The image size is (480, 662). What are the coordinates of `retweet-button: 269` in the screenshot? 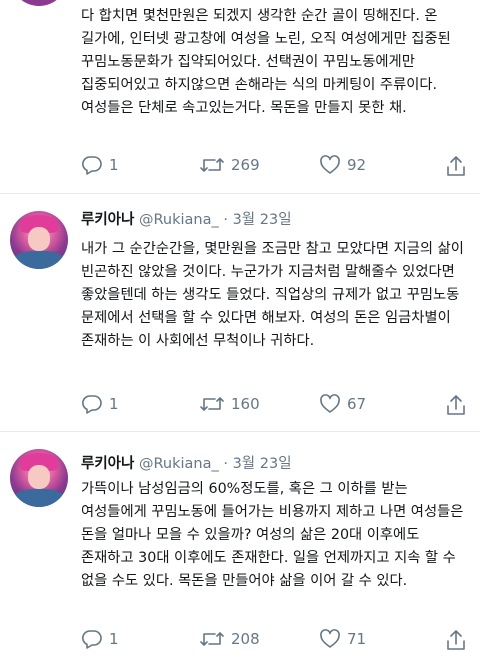 It's located at (229, 165).